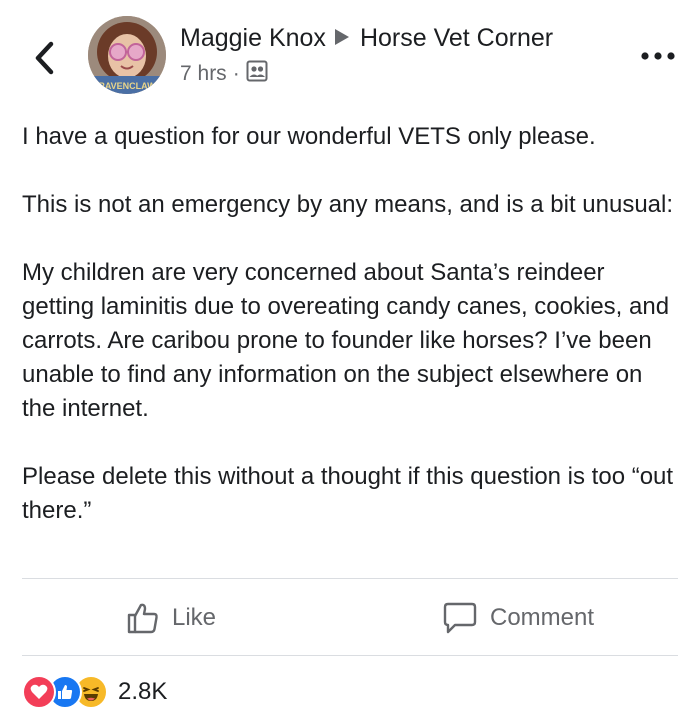 This screenshot has width=700, height=727. Describe the element at coordinates (39, 692) in the screenshot. I see `love-reaction-icon` at that location.